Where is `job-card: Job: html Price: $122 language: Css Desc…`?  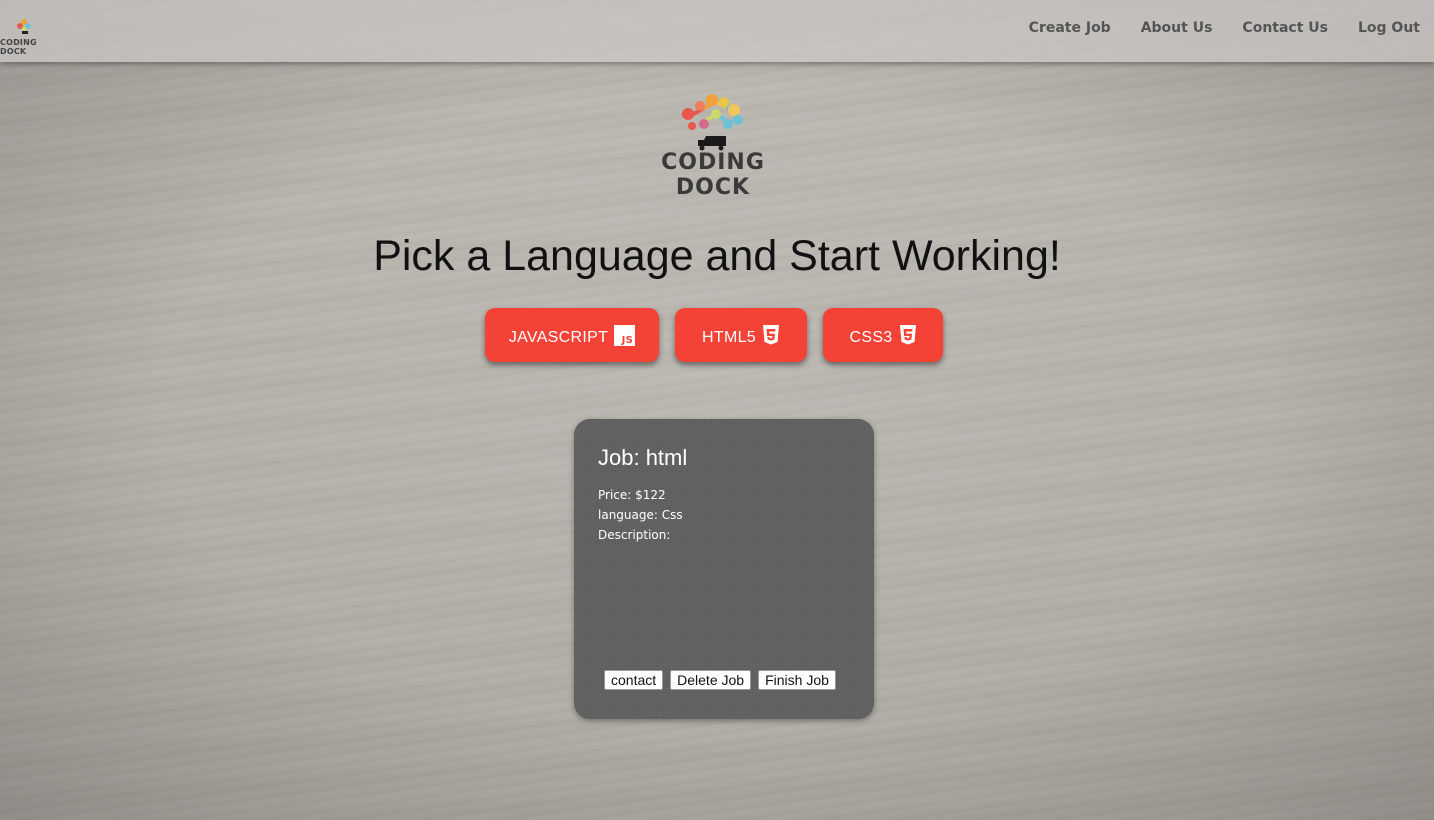
job-card: Job: html Price: $122 language: Css Desc… is located at coordinates (724, 569).